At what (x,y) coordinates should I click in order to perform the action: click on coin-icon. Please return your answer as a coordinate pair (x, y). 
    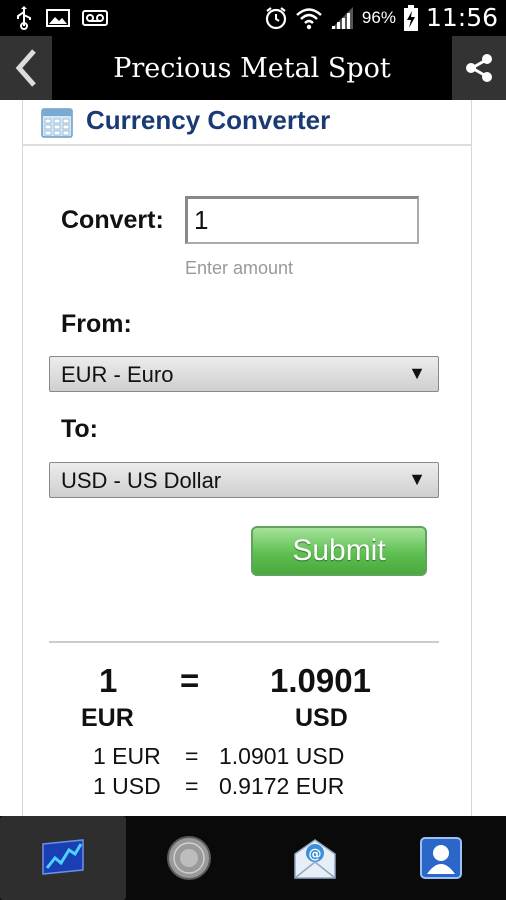
    Looking at the image, I should click on (189, 858).